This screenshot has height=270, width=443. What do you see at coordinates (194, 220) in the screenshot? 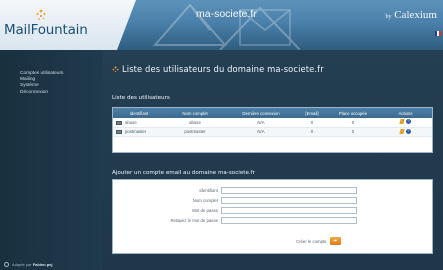
I see `retapez-mot-de-passe-label: Retapez le mot de passe` at bounding box center [194, 220].